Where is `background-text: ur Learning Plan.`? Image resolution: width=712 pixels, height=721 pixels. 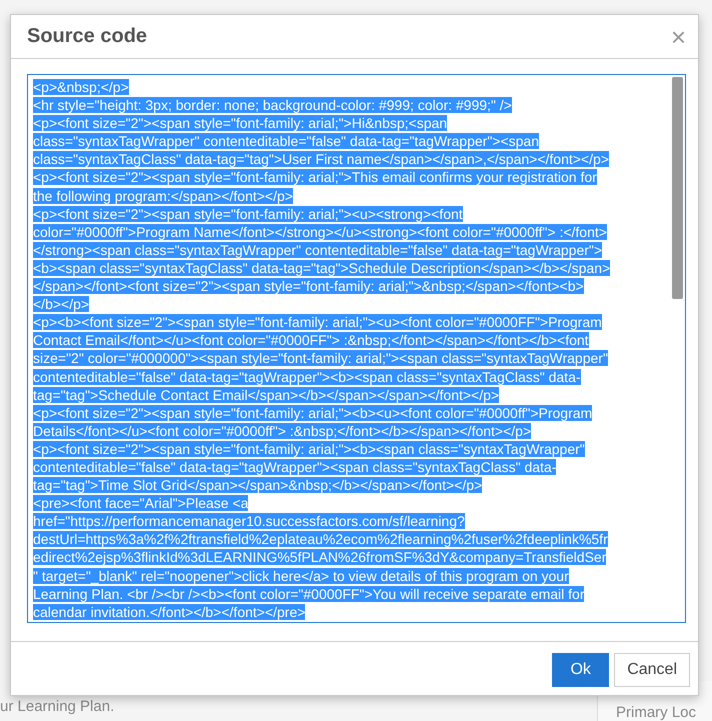
background-text: ur Learning Plan. is located at coordinates (57, 707).